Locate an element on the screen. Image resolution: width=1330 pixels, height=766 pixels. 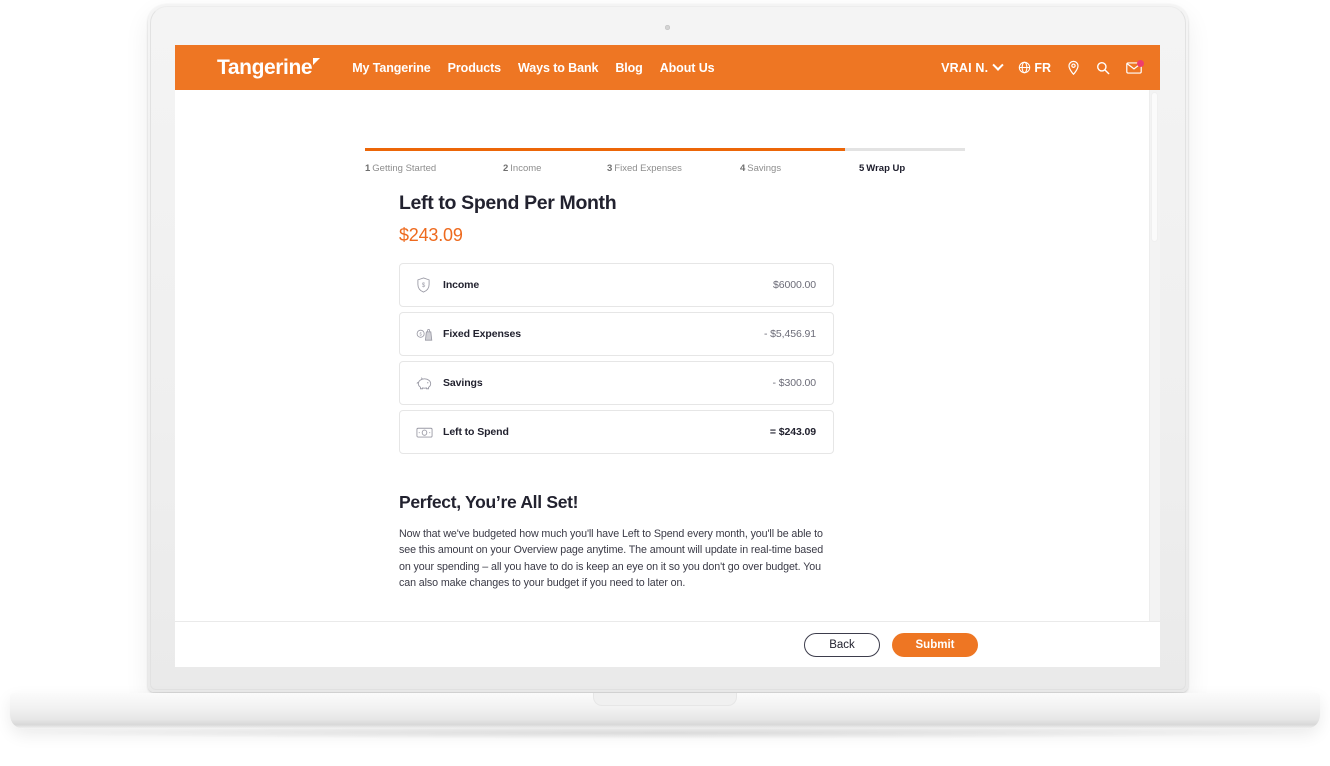
language-label: FR is located at coordinates (1042, 67).